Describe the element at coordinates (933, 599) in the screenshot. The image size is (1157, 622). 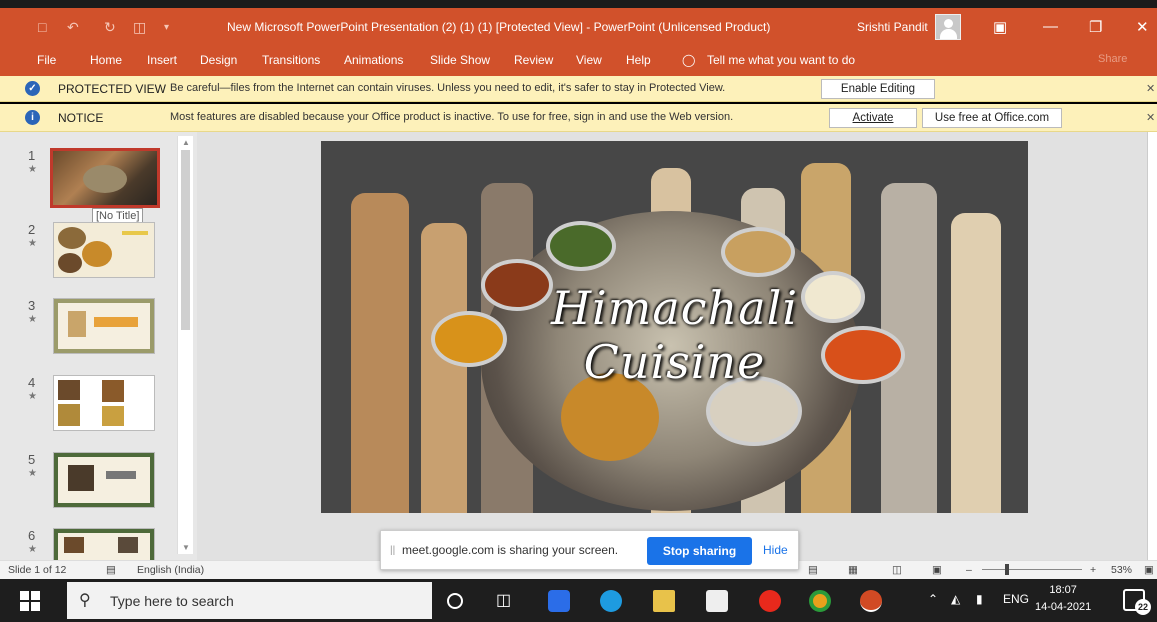
I see `show-hidden-icons: ⌃` at that location.